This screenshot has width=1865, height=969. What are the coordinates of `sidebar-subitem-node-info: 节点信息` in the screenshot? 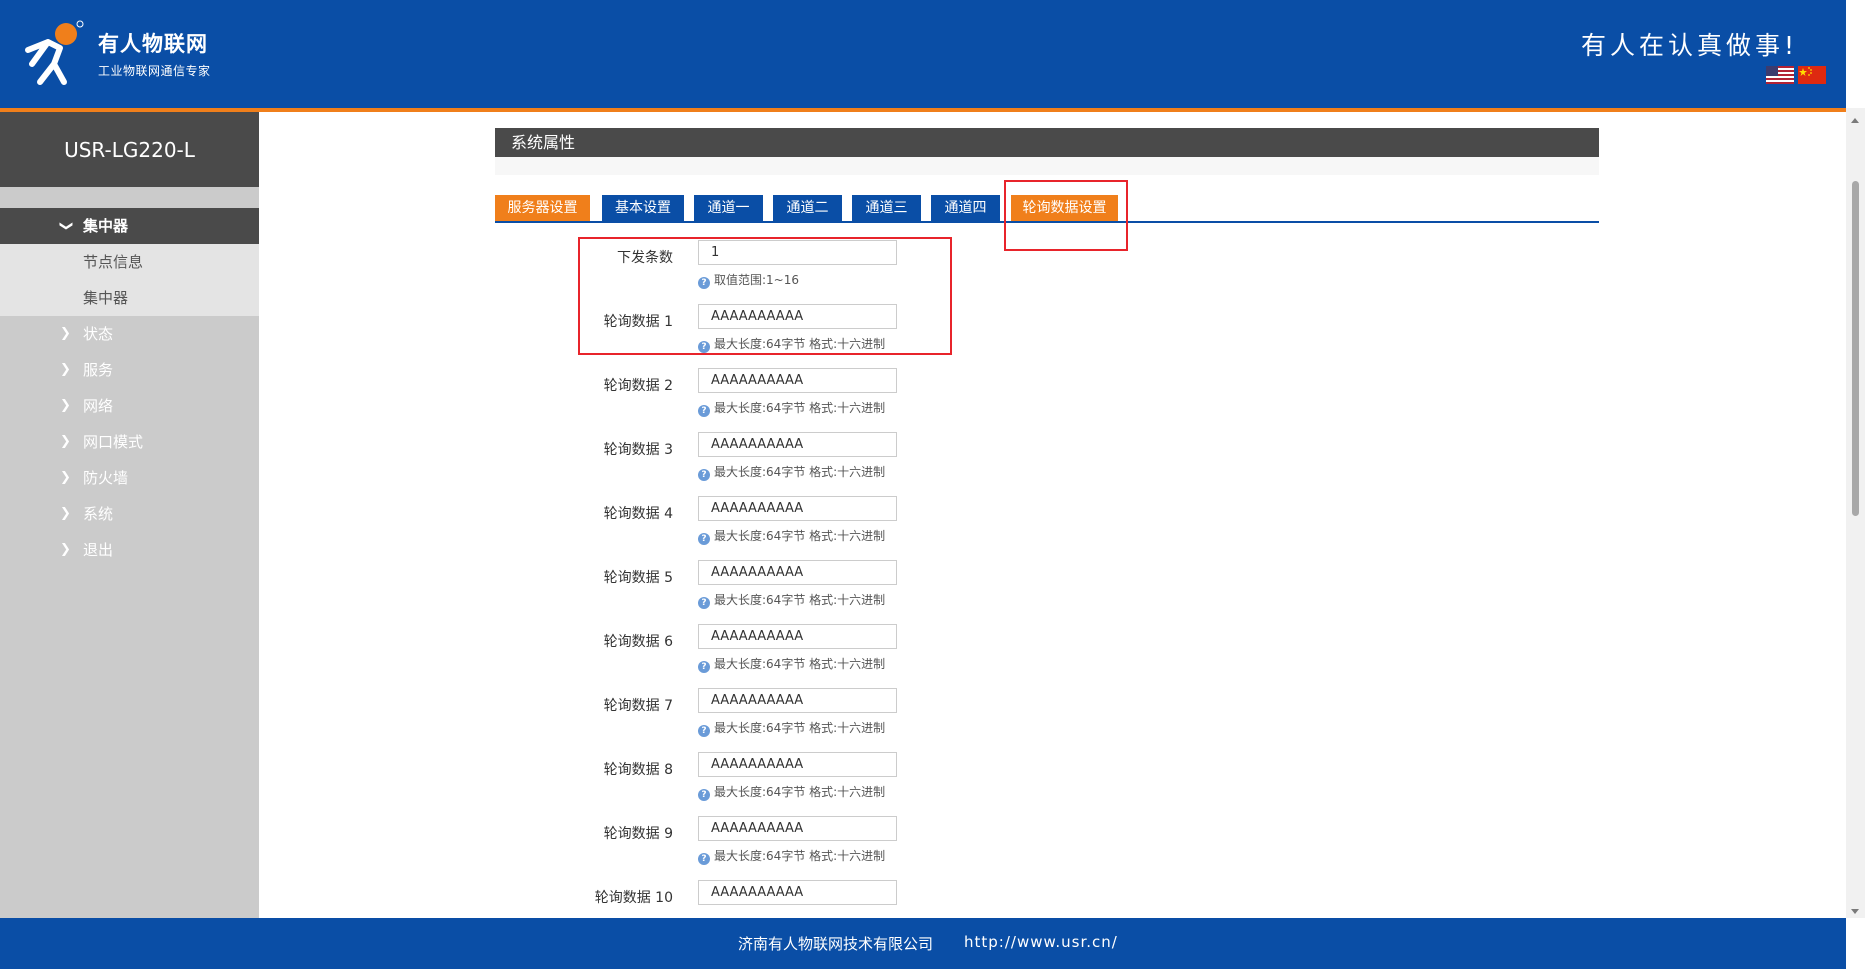 It's located at (129, 262).